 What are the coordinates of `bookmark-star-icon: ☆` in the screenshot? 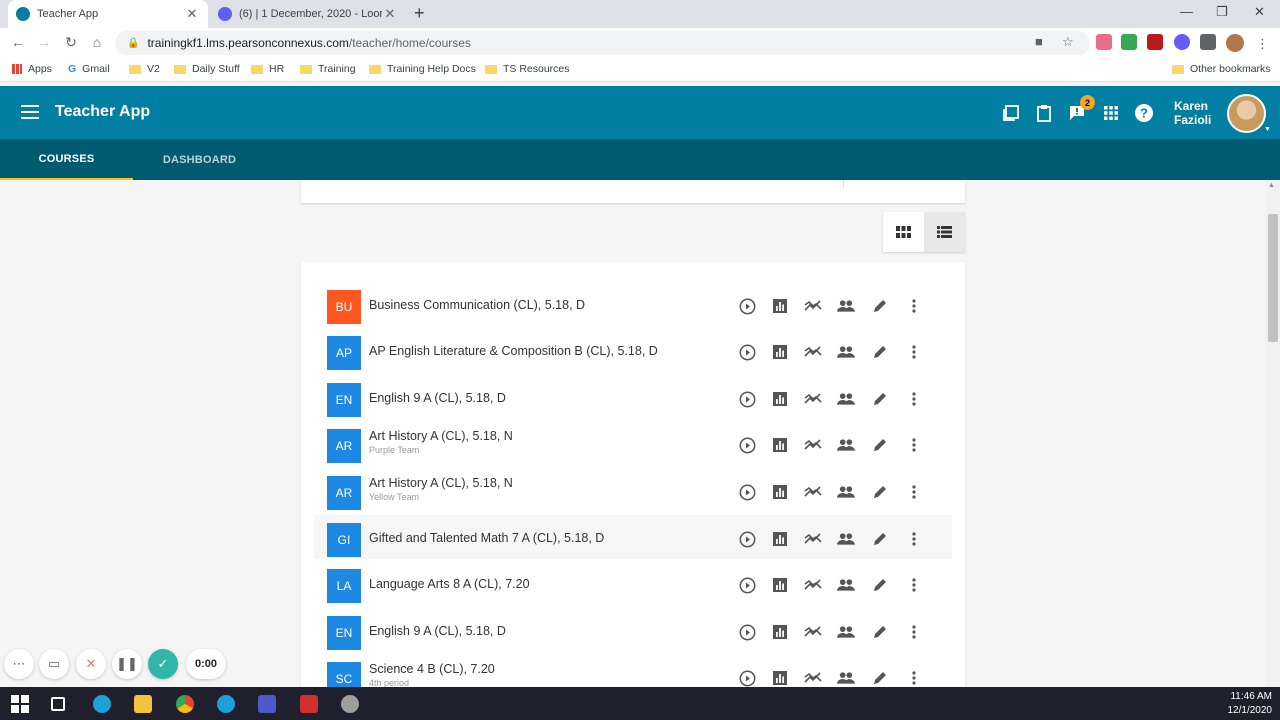 It's located at (1068, 42).